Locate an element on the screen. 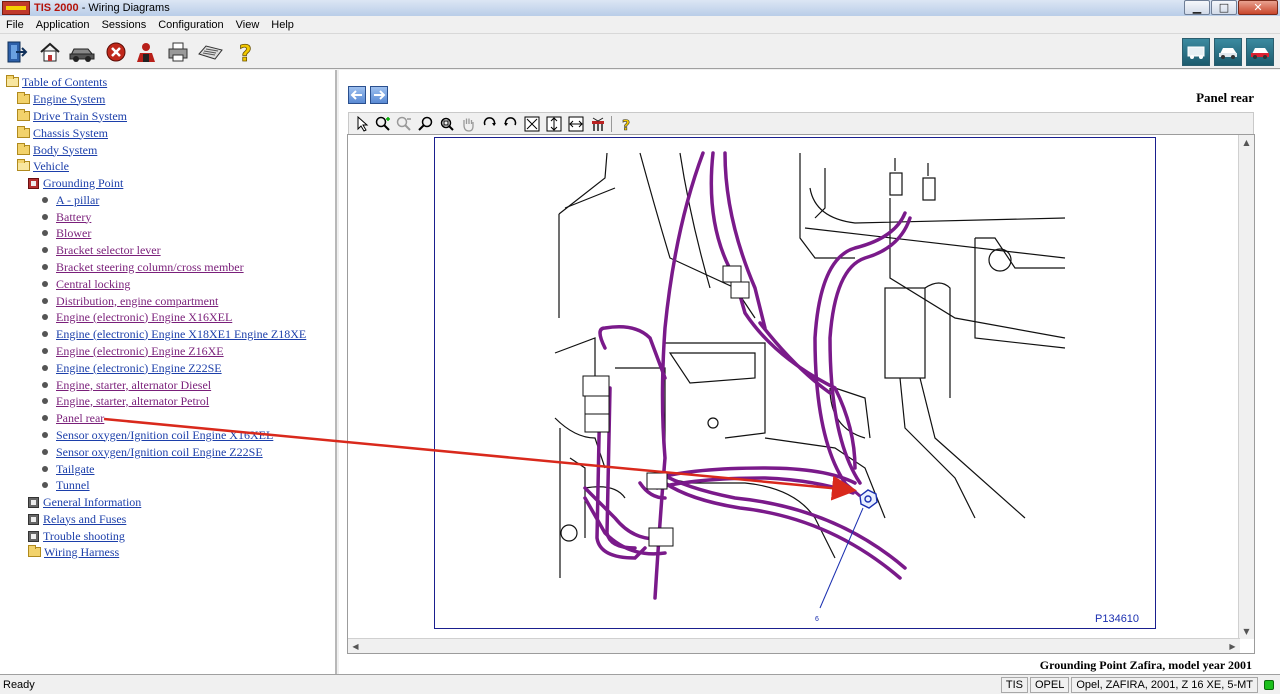 The height and width of the screenshot is (694, 1280). zoom-area-icon is located at coordinates (447, 124).